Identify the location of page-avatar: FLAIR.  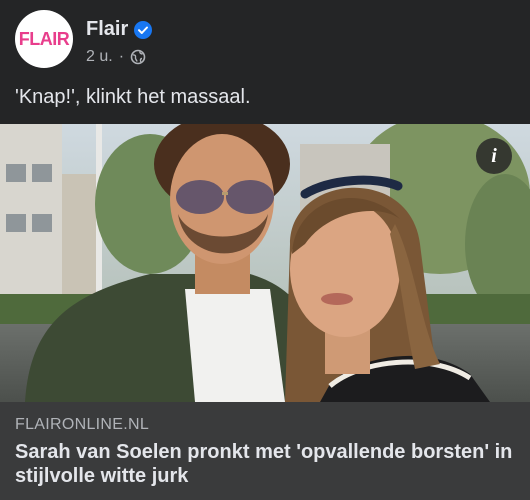
(44, 39).